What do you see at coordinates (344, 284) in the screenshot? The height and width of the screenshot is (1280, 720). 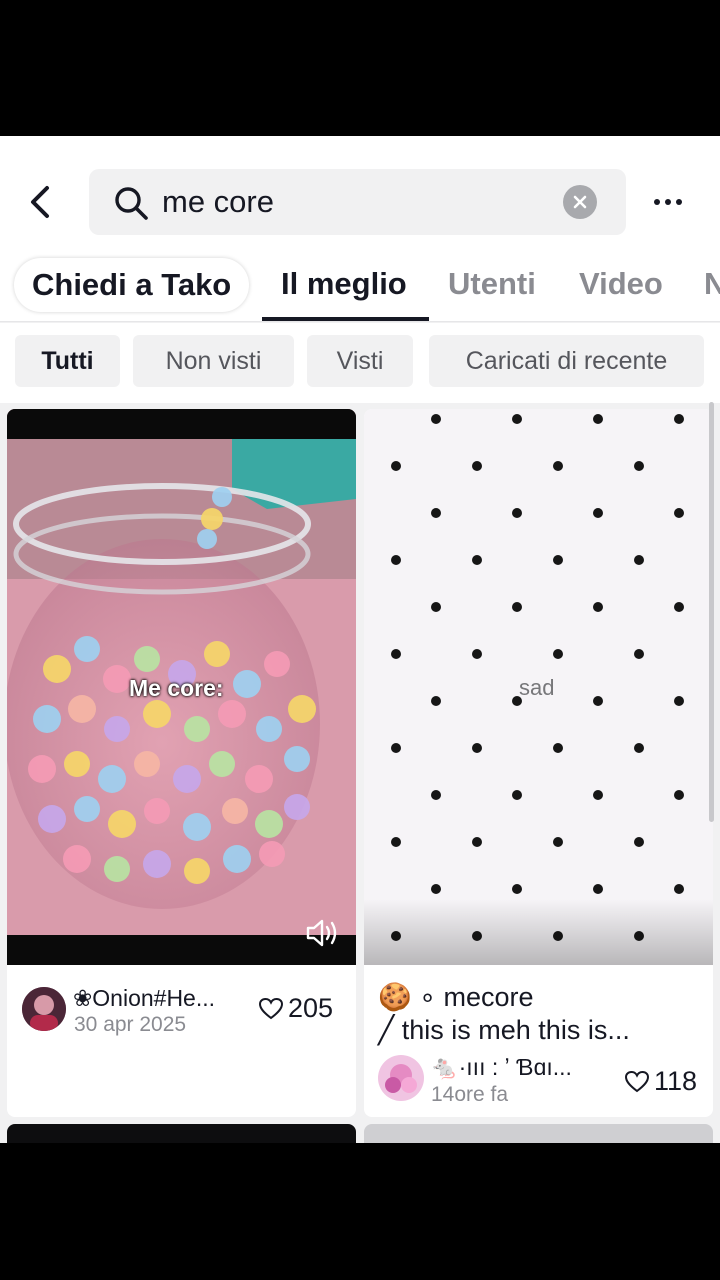 I see `tab-top: Il meglio` at bounding box center [344, 284].